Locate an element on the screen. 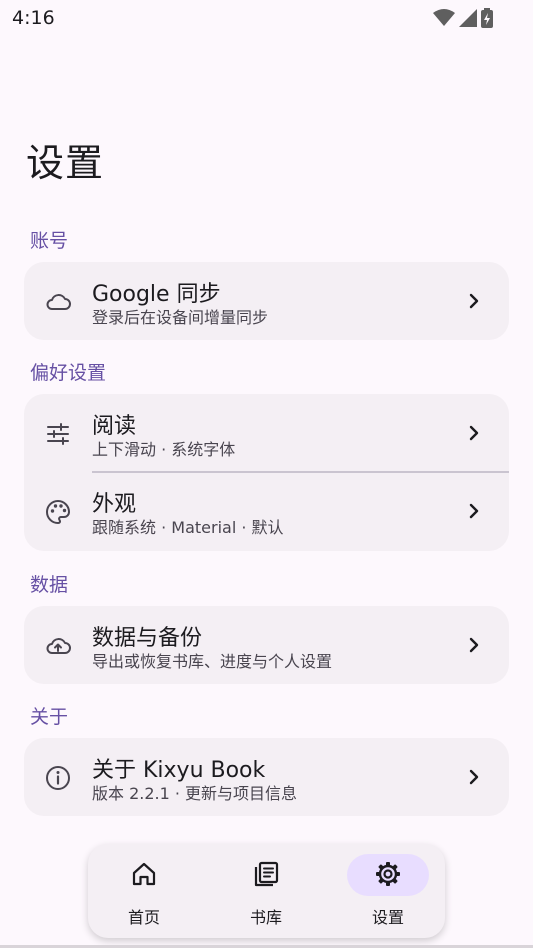 The width and height of the screenshot is (533, 948). settings-row-google-sync: Google 同步 登录后在设备间增量同步 is located at coordinates (266, 301).